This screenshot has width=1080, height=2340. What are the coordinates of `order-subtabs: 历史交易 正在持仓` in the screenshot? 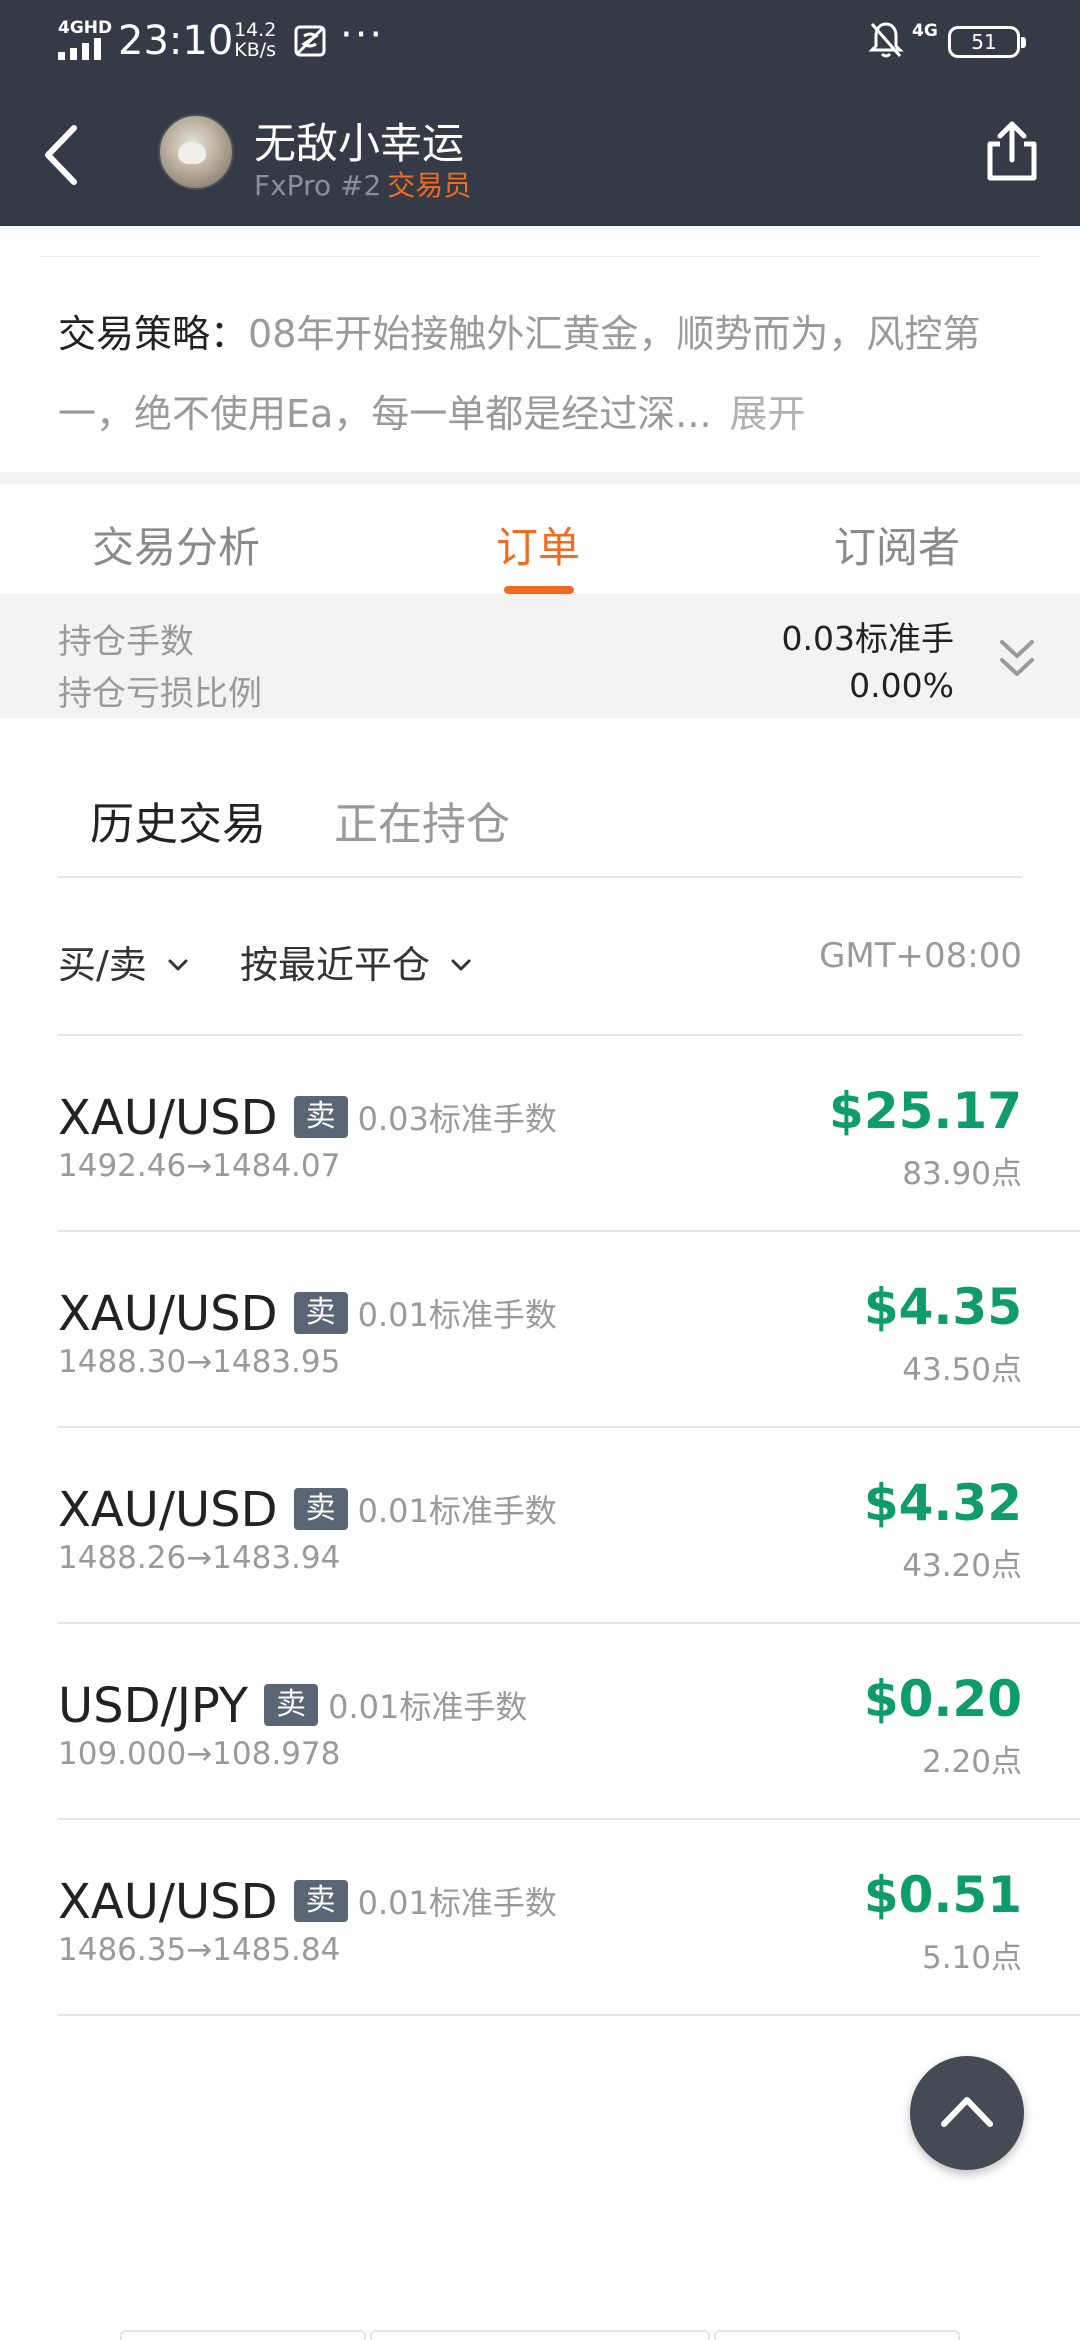 It's located at (540, 798).